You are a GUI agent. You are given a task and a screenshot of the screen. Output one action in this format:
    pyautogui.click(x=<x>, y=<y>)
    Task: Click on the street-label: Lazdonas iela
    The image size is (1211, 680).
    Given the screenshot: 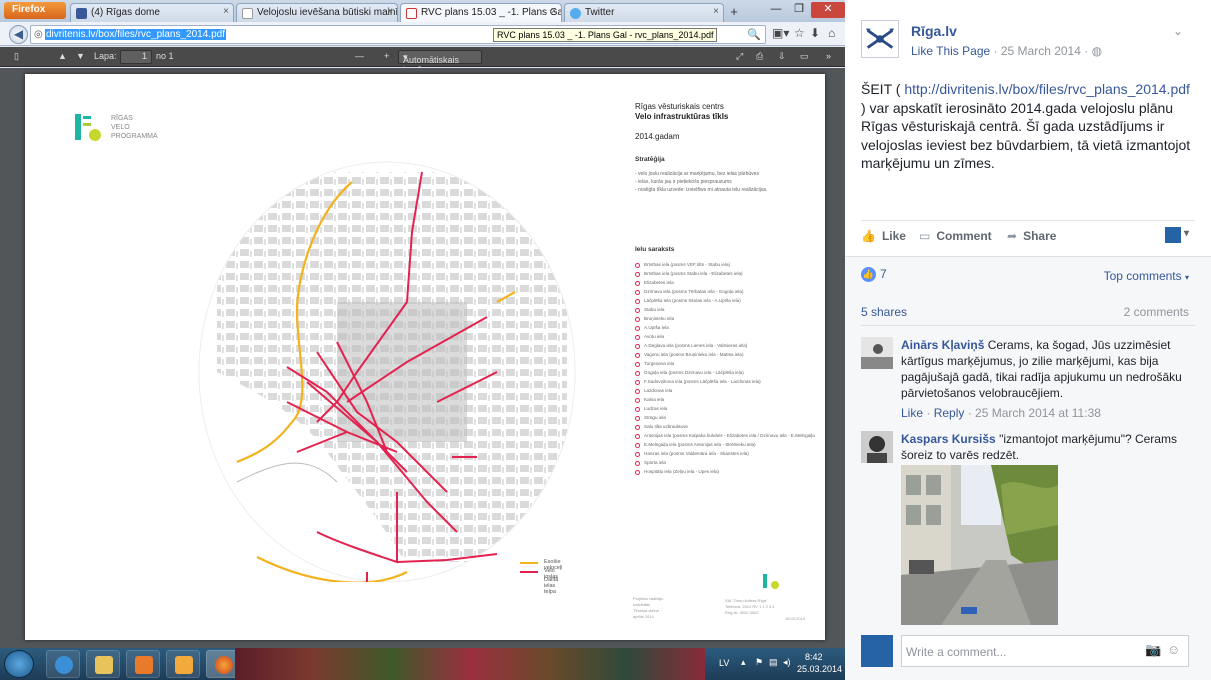 What is the action you would take?
    pyautogui.click(x=658, y=390)
    